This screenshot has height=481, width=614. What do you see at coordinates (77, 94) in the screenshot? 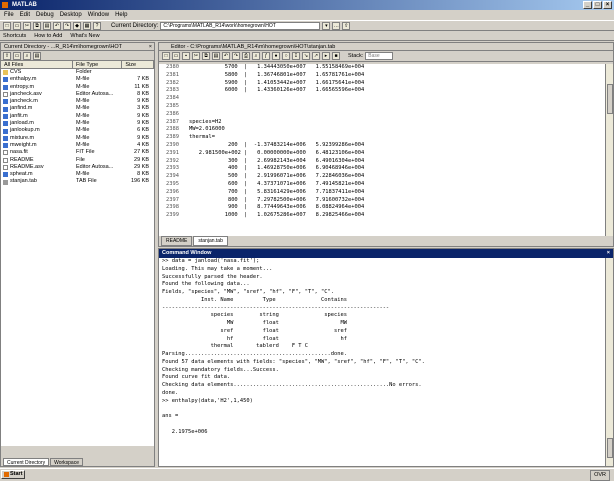
I see `file-row: jancheck.asv Editor Autosa... 8 KB` at bounding box center [77, 94].